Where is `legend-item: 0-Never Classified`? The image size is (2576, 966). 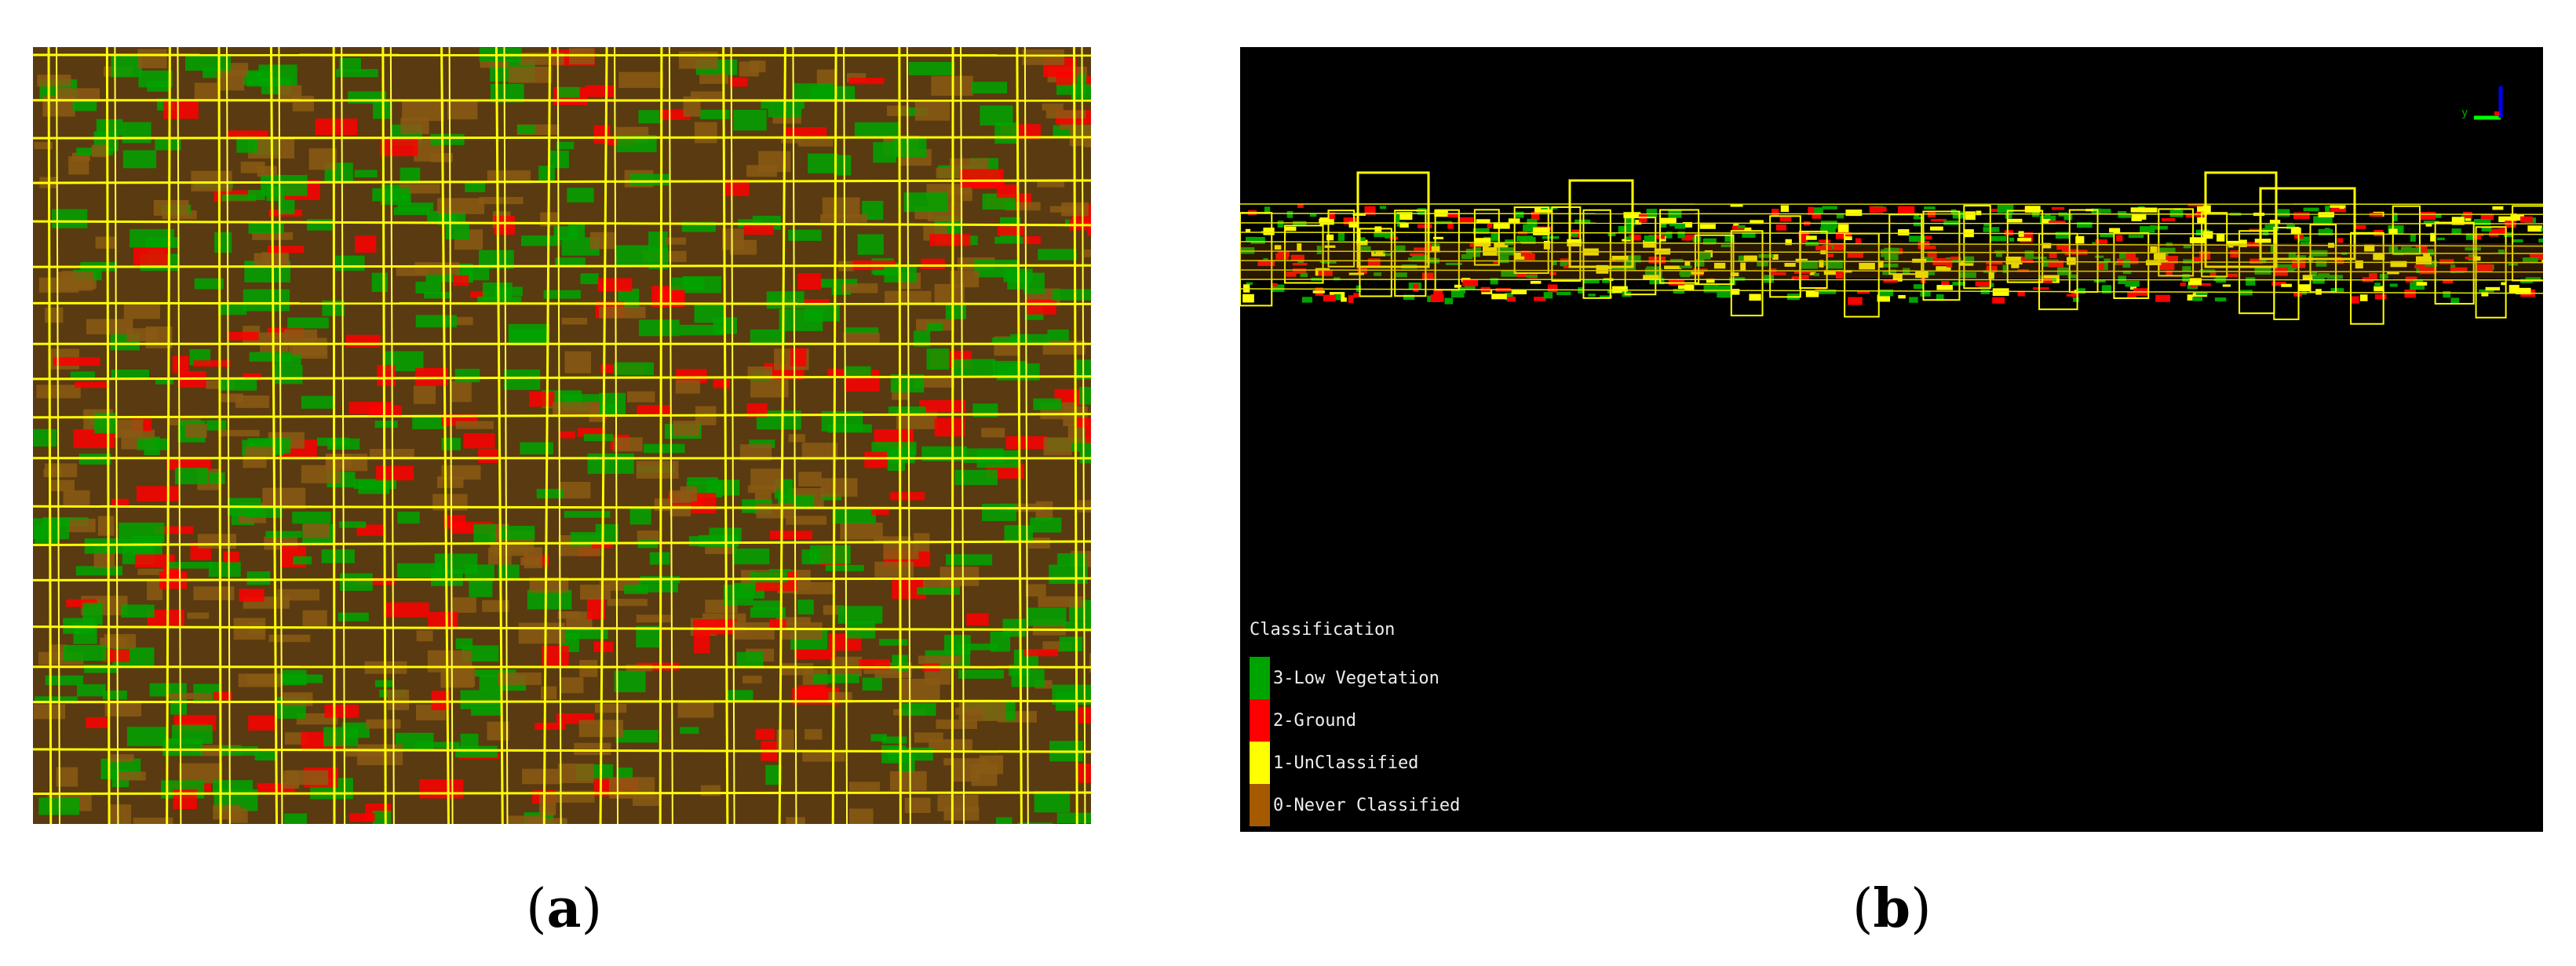 legend-item: 0-Never Classified is located at coordinates (1355, 805).